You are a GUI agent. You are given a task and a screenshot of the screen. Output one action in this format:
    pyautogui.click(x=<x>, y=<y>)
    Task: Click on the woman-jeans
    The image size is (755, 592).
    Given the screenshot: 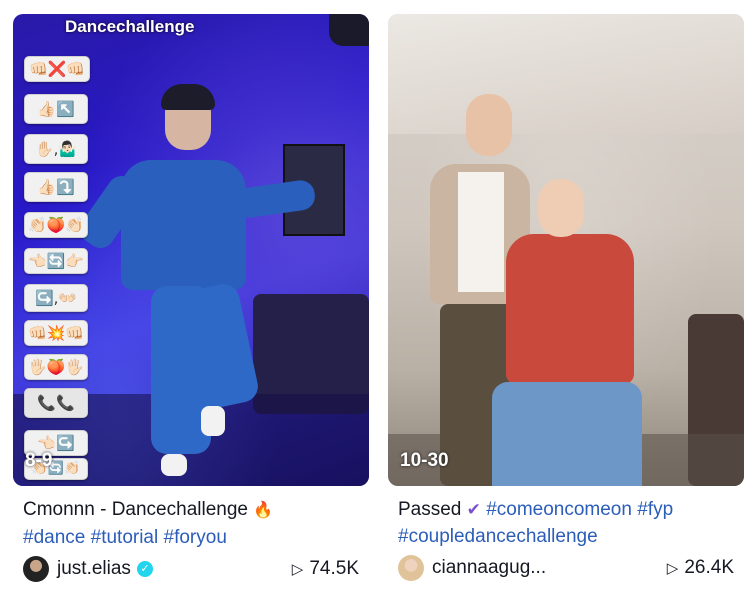 What is the action you would take?
    pyautogui.click(x=567, y=434)
    